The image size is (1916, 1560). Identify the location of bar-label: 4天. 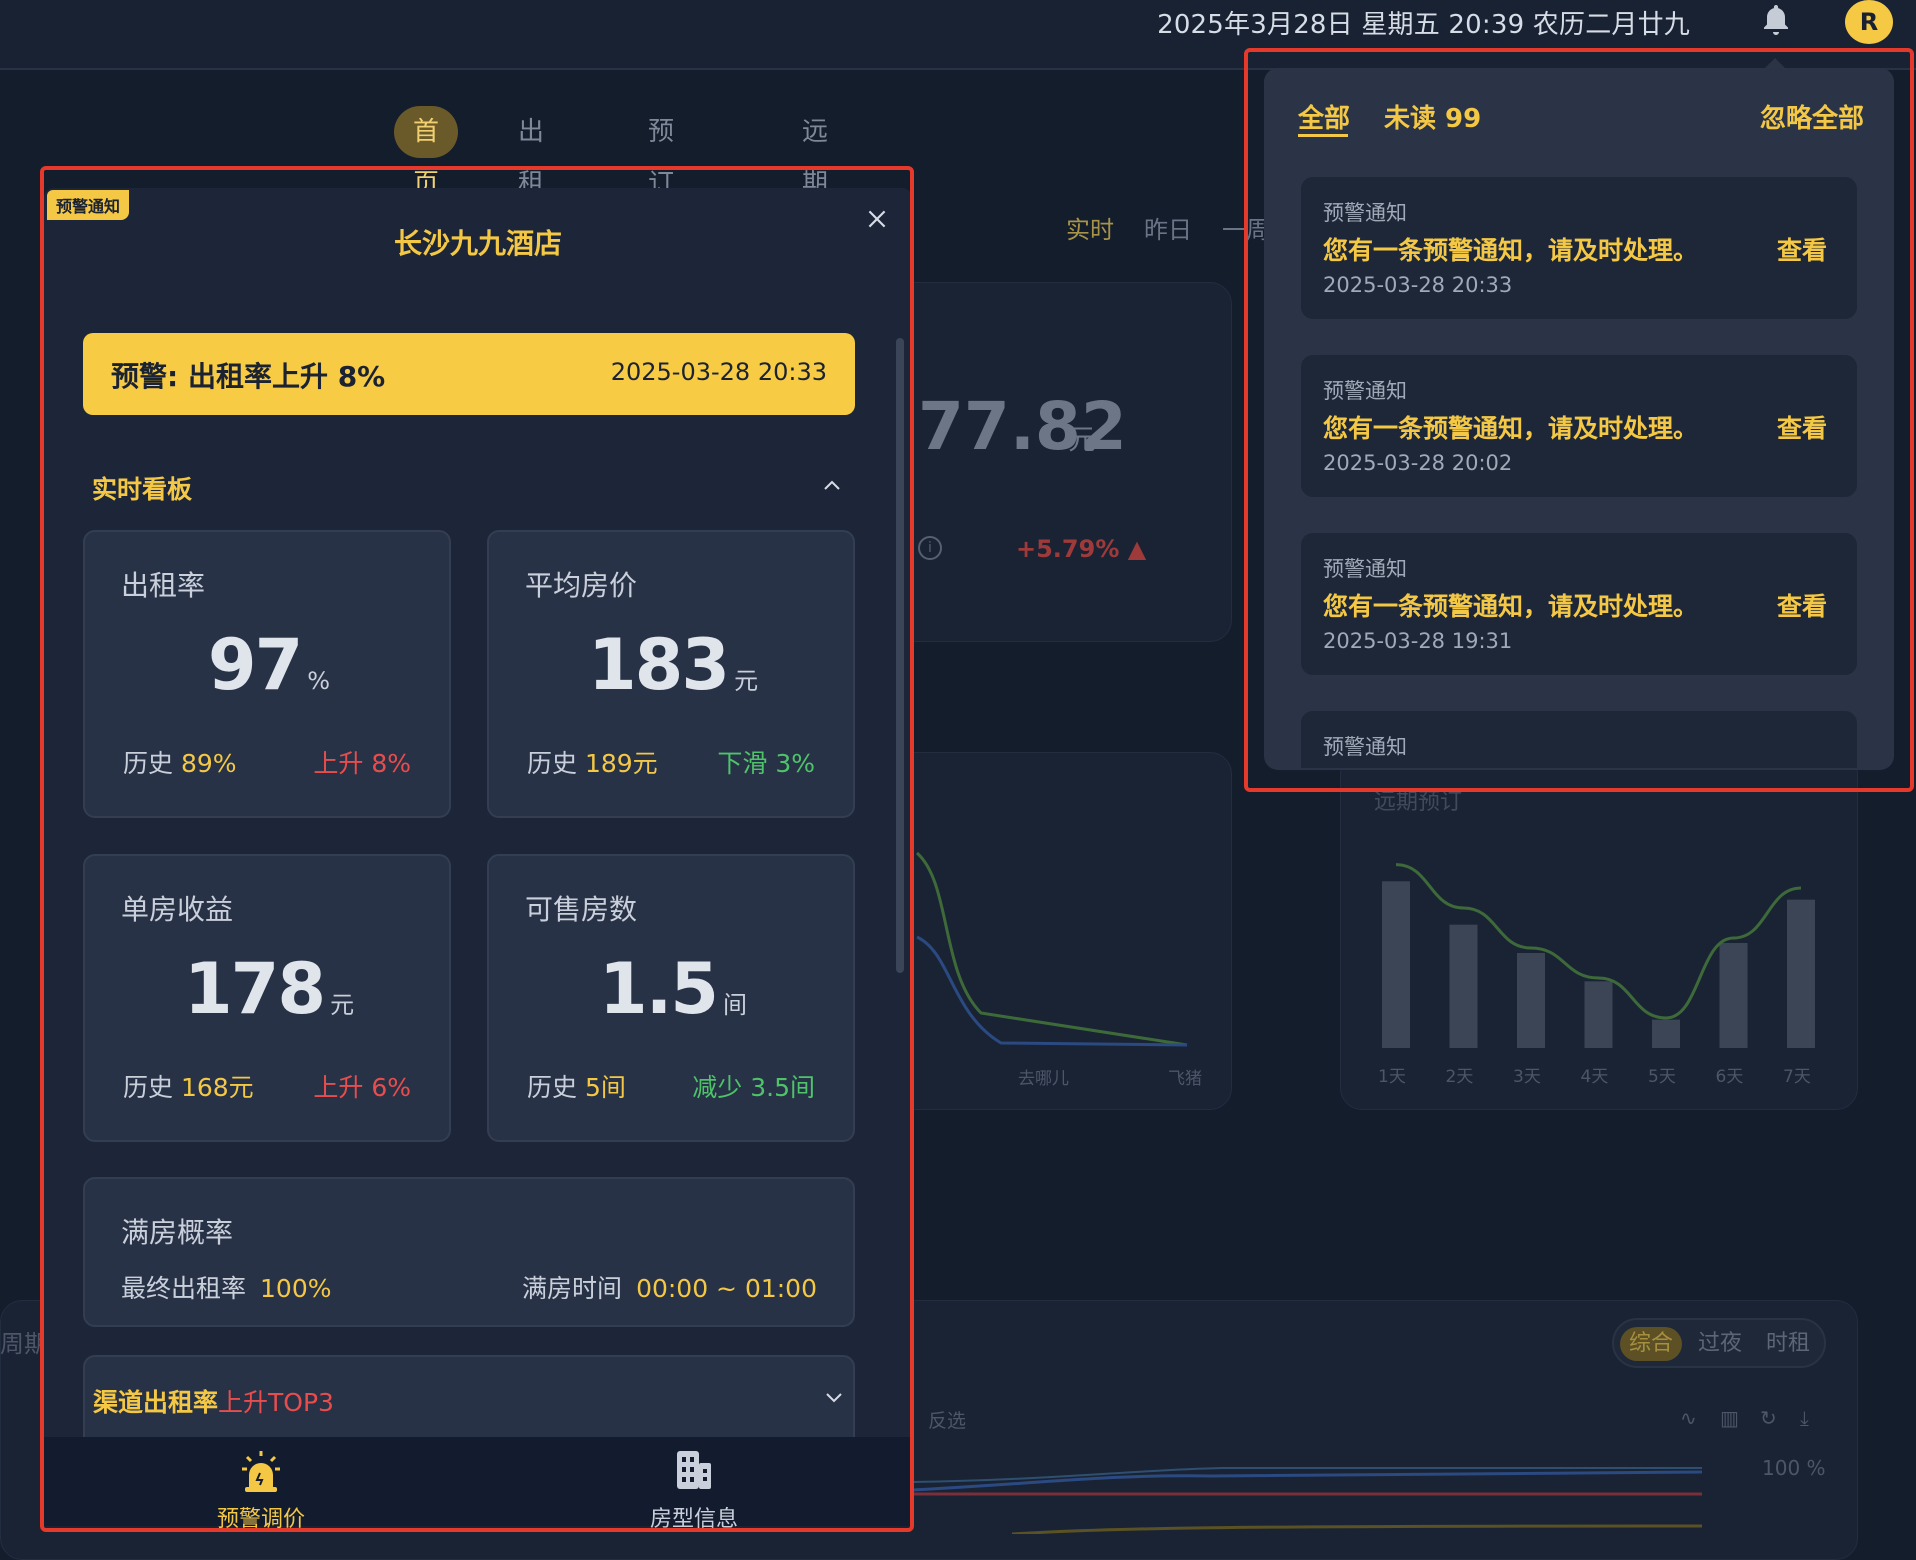
(1594, 1077).